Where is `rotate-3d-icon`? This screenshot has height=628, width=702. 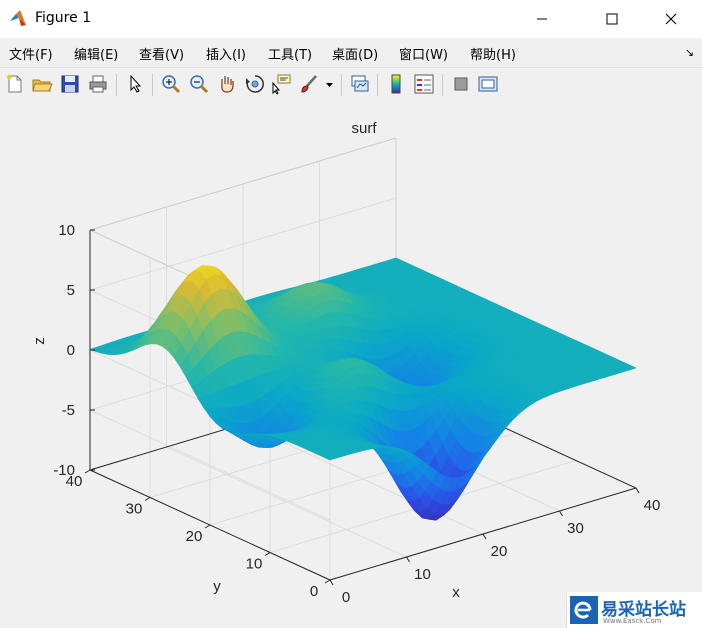 rotate-3d-icon is located at coordinates (255, 84).